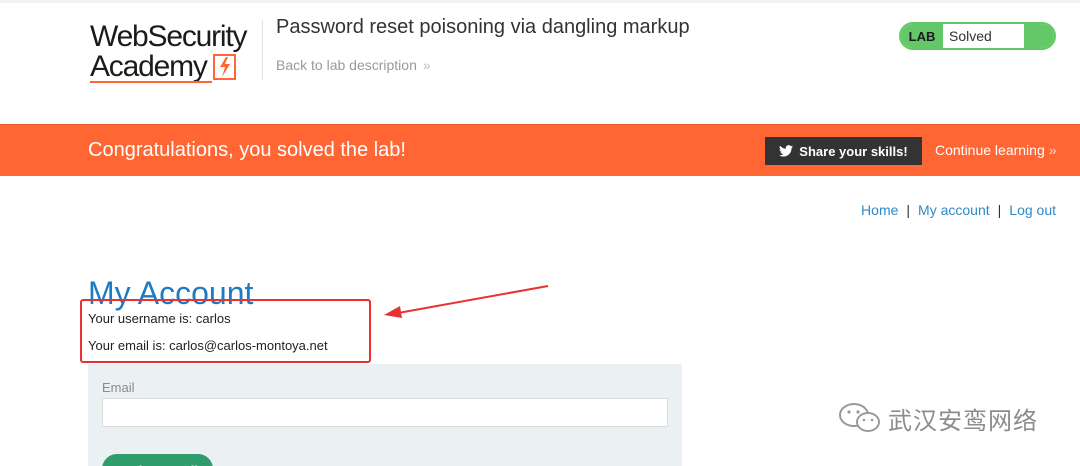 The image size is (1080, 466). What do you see at coordinates (970, 36) in the screenshot?
I see `lab-status-text: Solved` at bounding box center [970, 36].